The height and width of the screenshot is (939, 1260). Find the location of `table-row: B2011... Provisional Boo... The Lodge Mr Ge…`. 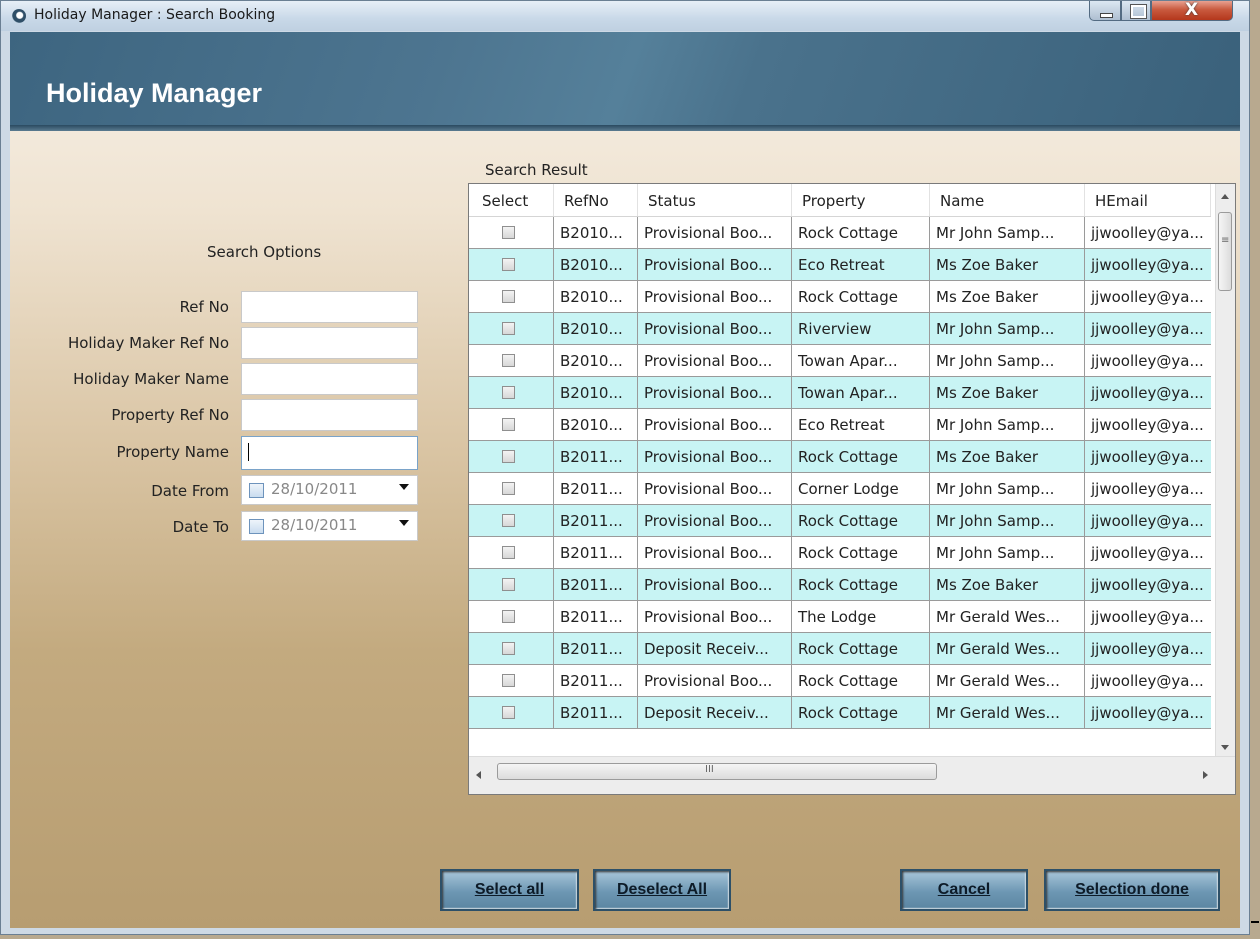

table-row: B2011... Provisional Boo... The Lodge Mr Ge… is located at coordinates (840, 617).